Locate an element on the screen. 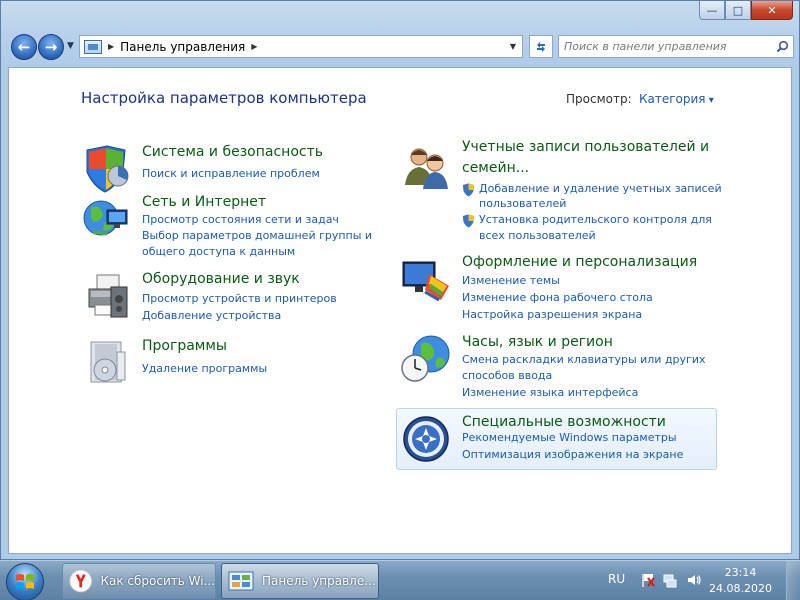 The height and width of the screenshot is (600, 800). address-dropdown-icon: ▼ is located at coordinates (513, 46).